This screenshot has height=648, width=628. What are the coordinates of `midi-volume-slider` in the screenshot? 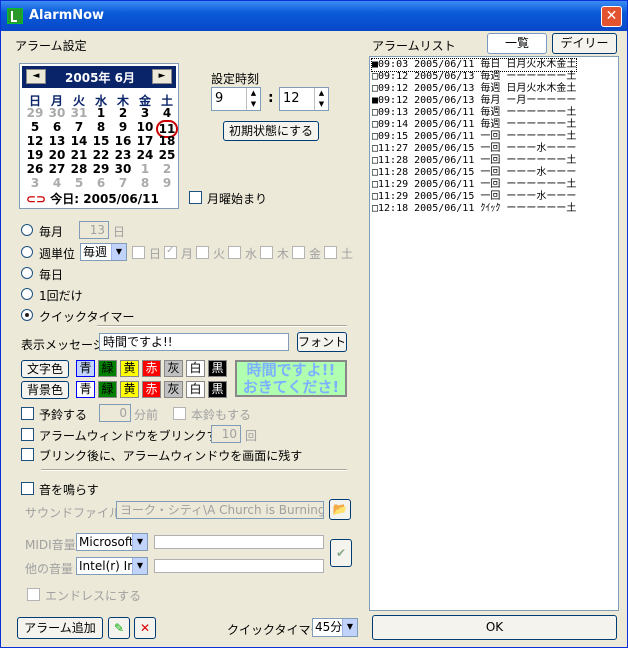 It's located at (239, 542).